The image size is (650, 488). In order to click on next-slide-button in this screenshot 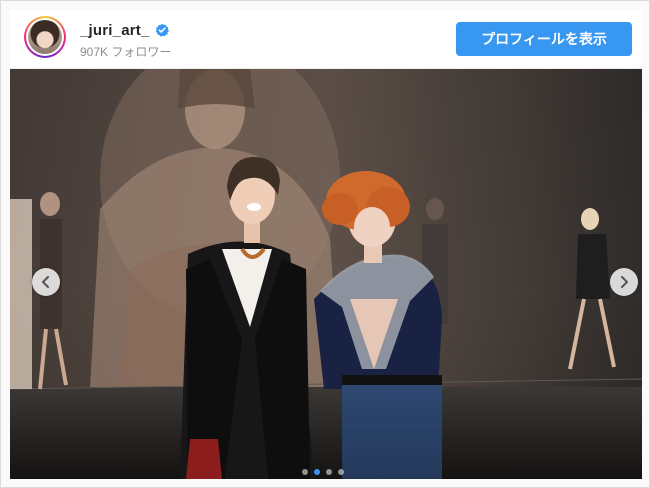, I will do `click(624, 282)`.